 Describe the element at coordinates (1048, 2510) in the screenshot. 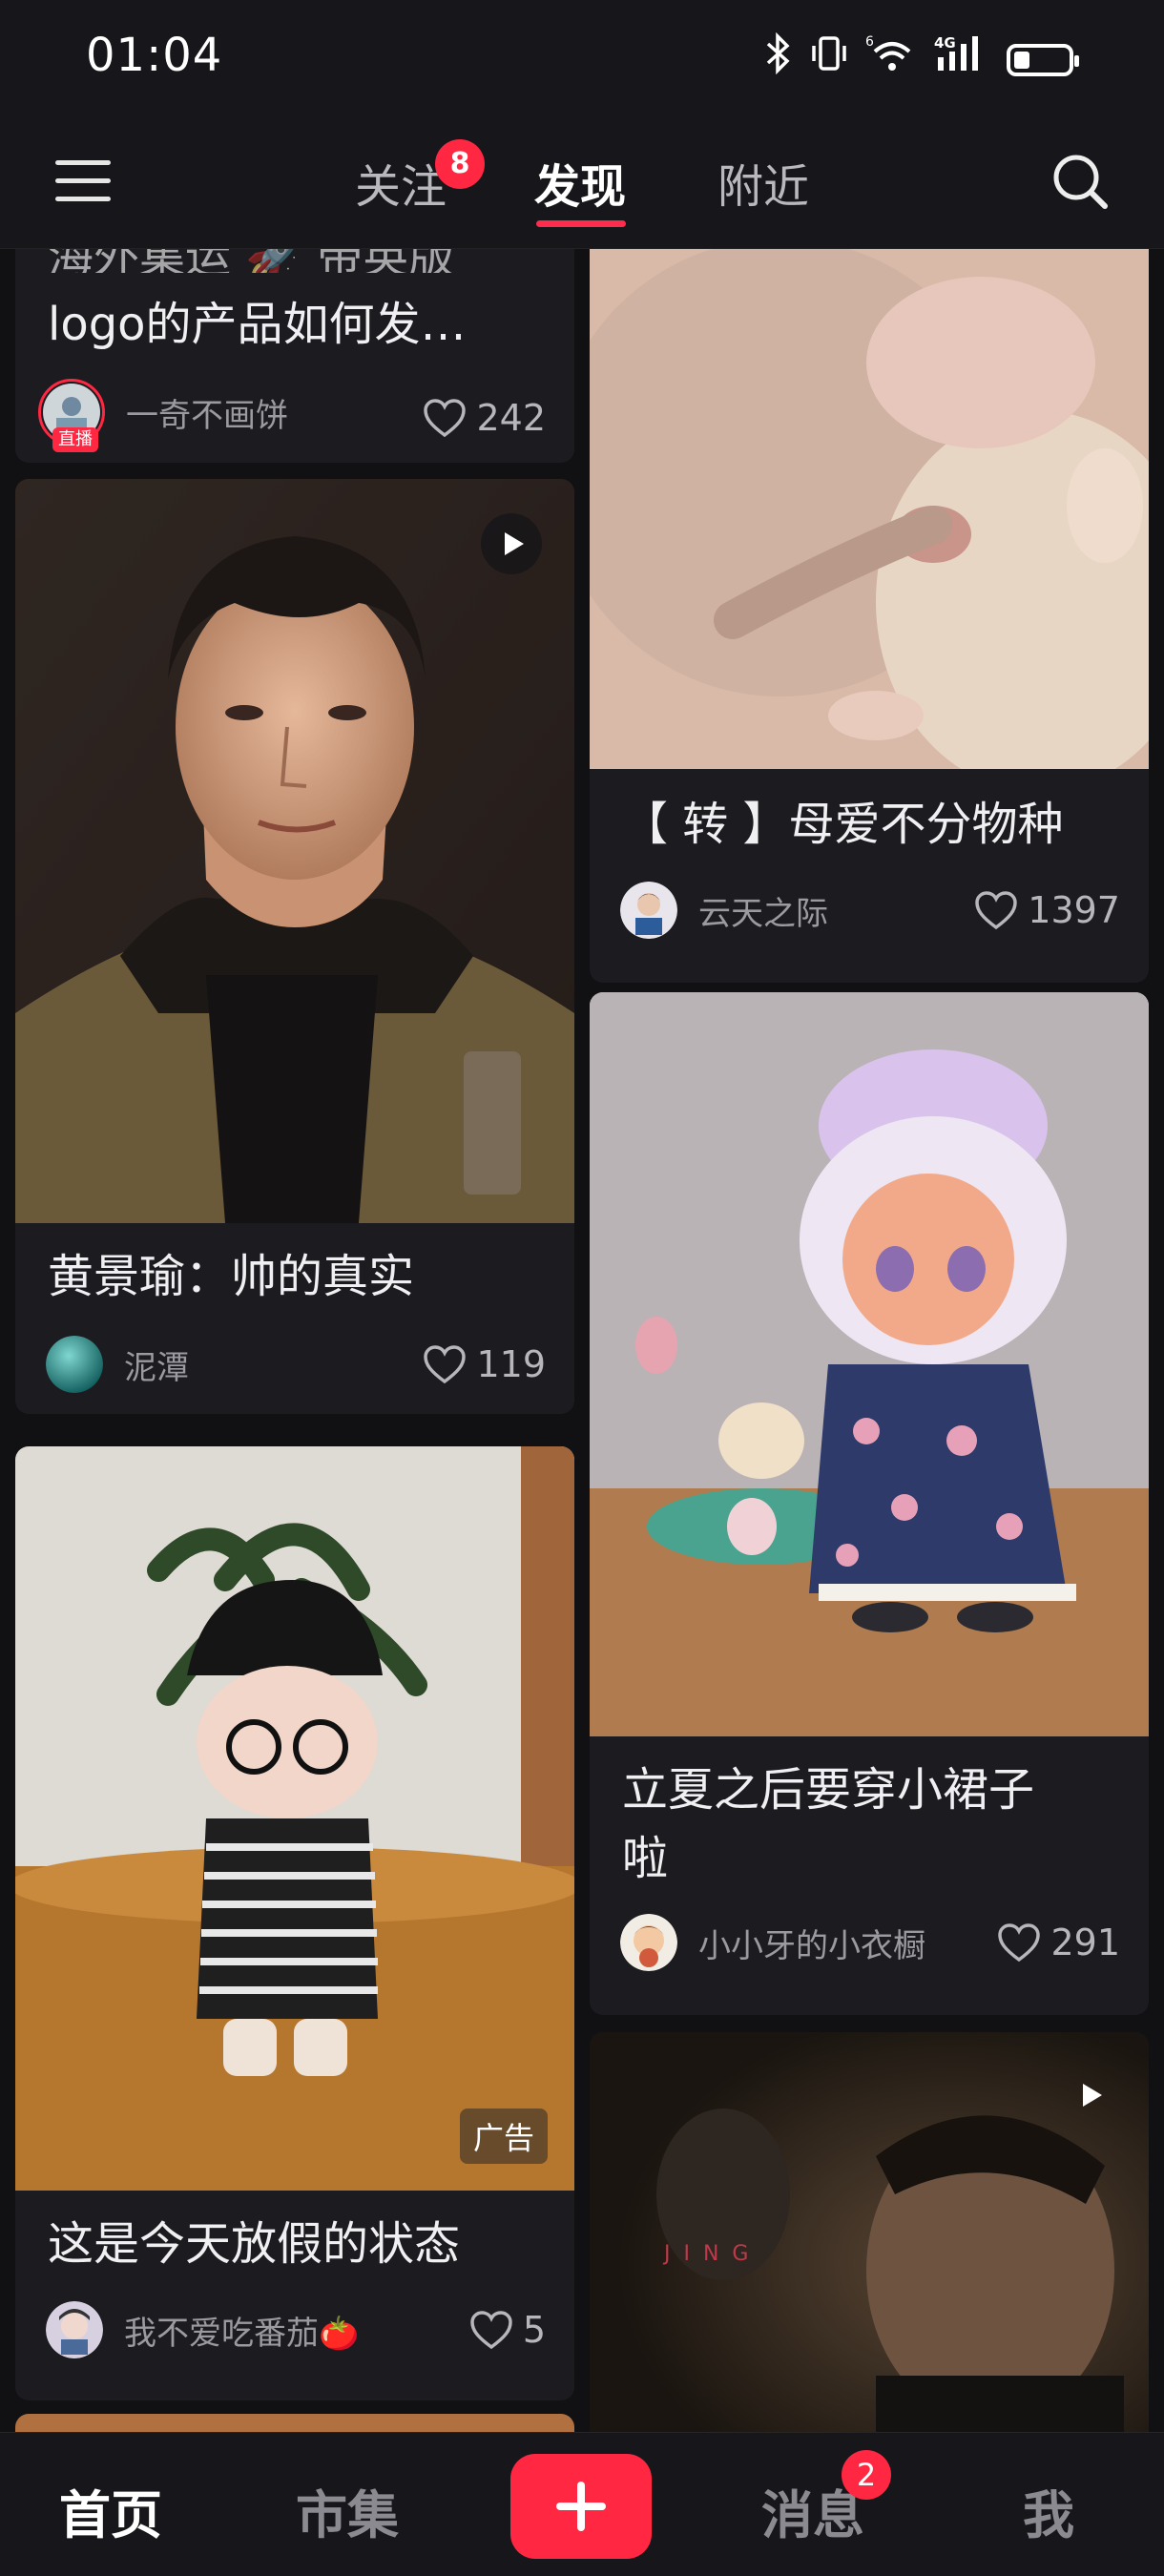

I see `nav-profile: 我` at that location.